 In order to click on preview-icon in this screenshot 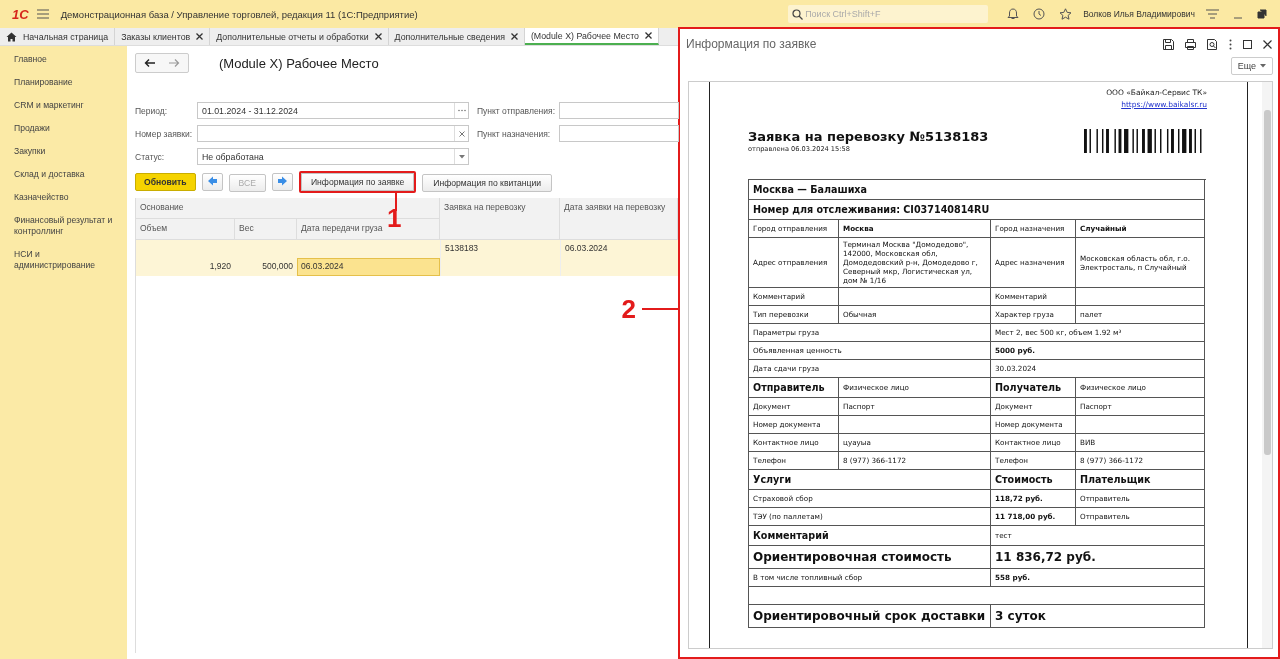, I will do `click(1212, 44)`.